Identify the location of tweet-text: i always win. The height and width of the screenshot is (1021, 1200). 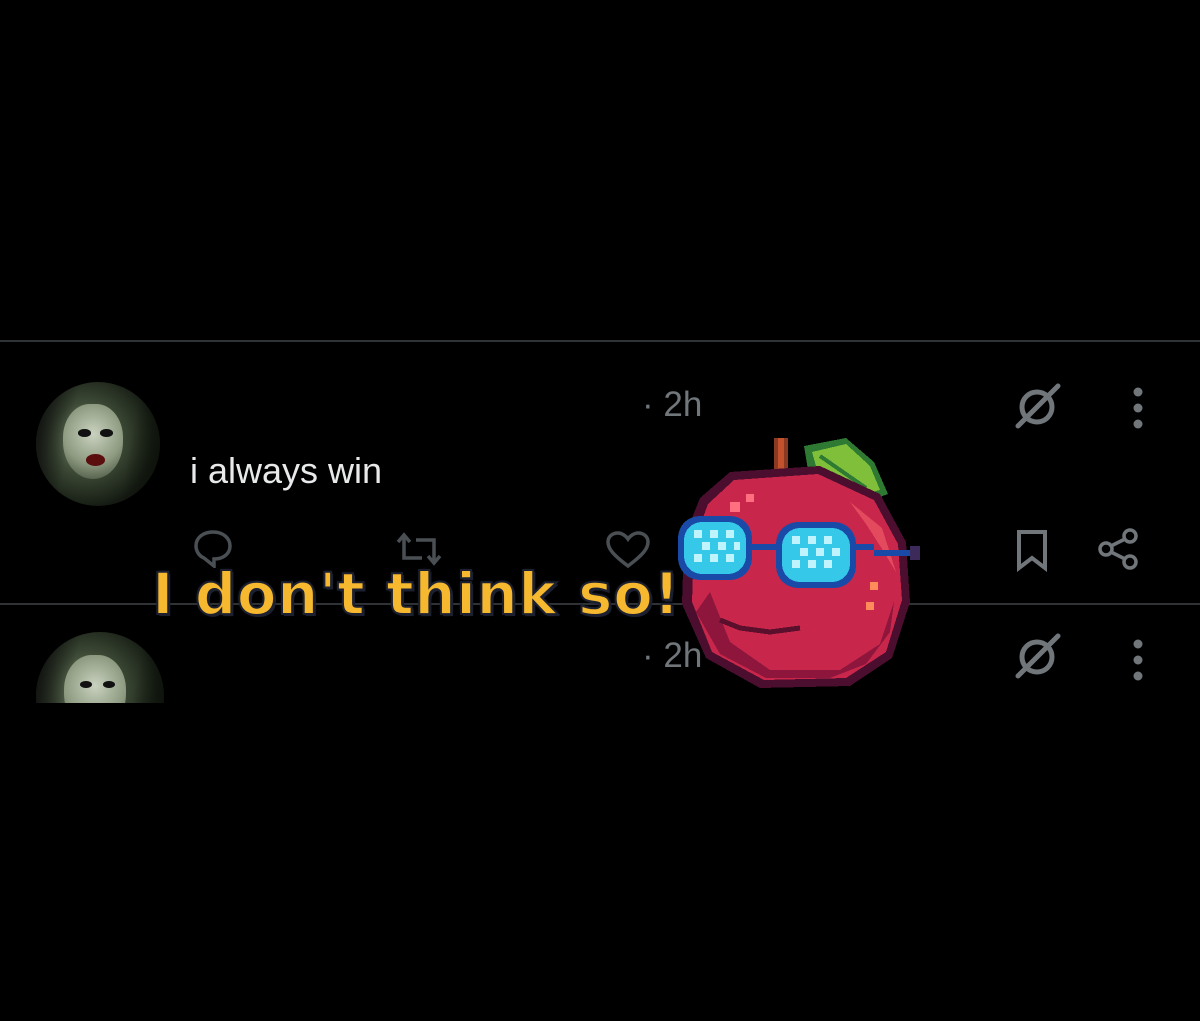
(286, 470).